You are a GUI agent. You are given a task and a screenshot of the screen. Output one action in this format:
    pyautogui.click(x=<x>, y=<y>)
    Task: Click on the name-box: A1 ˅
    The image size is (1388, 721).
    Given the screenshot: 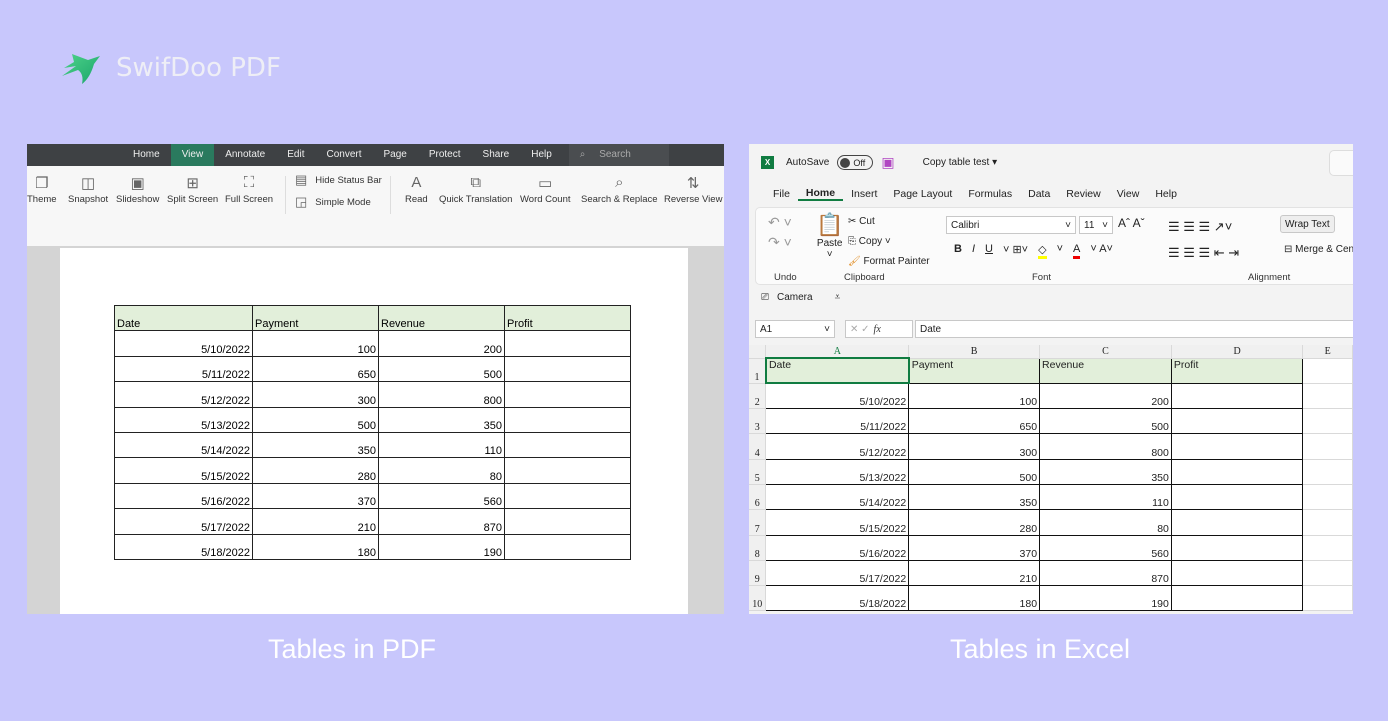 What is the action you would take?
    pyautogui.click(x=795, y=329)
    